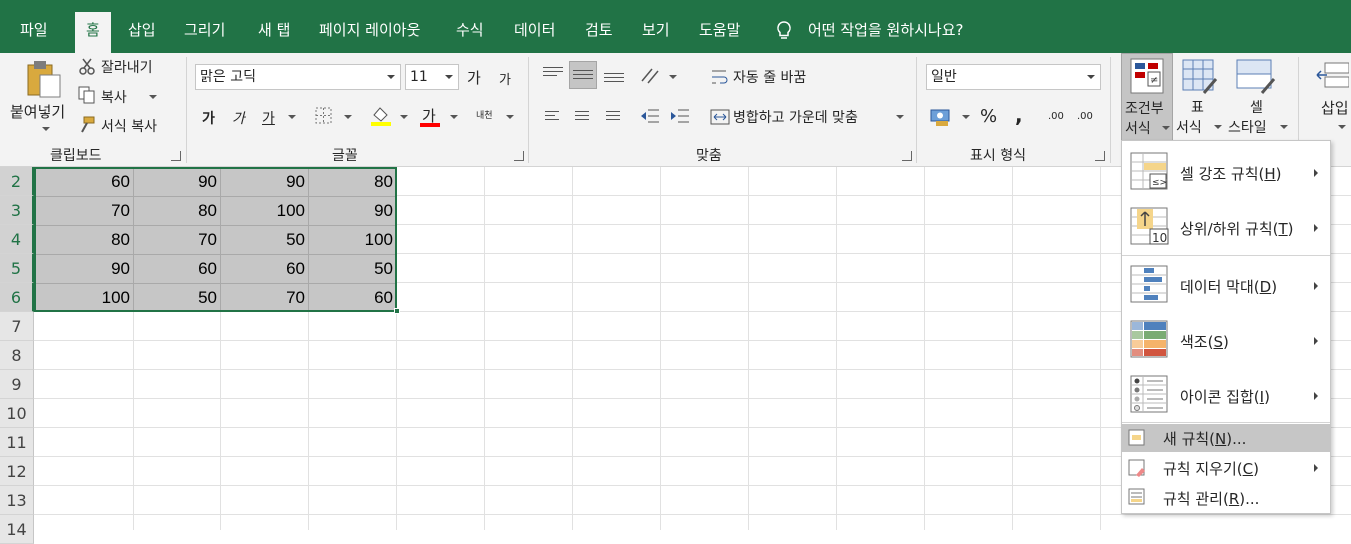  What do you see at coordinates (17, 268) in the screenshot?
I see `row-header: 5` at bounding box center [17, 268].